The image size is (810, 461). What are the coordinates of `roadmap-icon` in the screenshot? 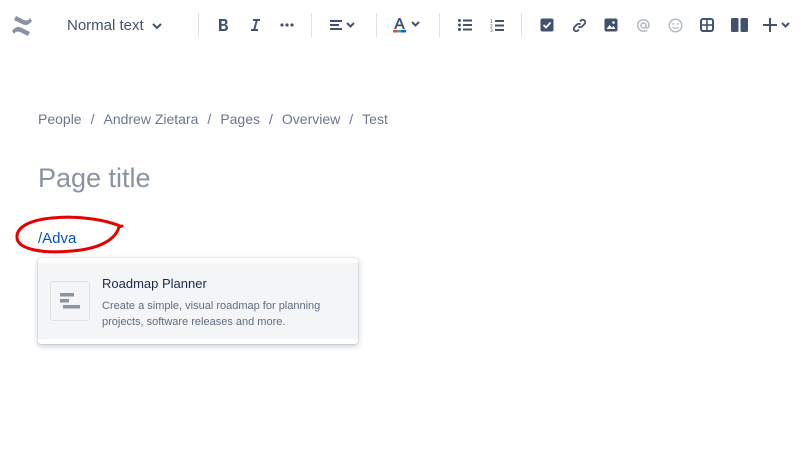 It's located at (70, 301).